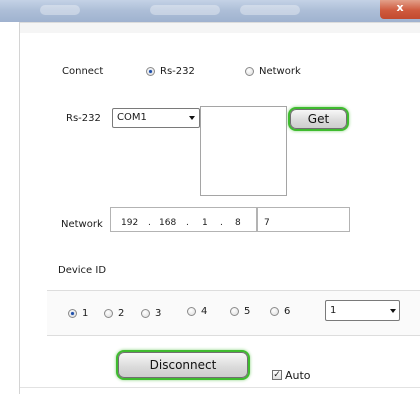  What do you see at coordinates (204, 311) in the screenshot?
I see `device-id-label-4: 4` at bounding box center [204, 311].